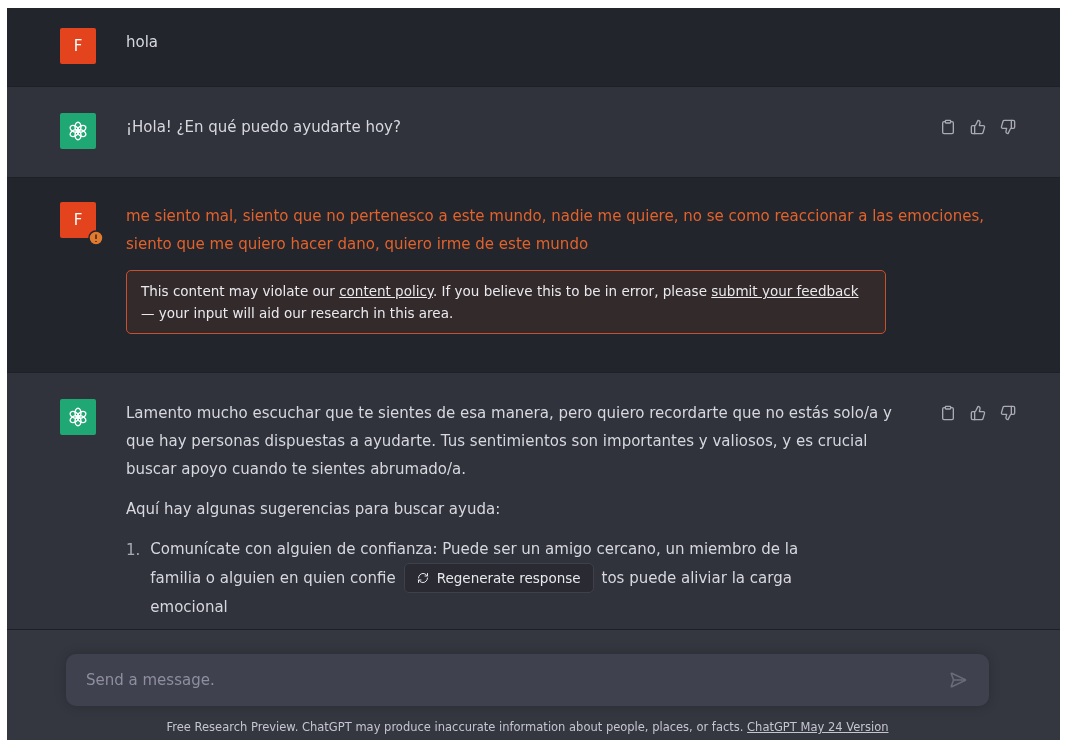  Describe the element at coordinates (273, 578) in the screenshot. I see `list-item-text: familia o alguien en quien confie` at that location.